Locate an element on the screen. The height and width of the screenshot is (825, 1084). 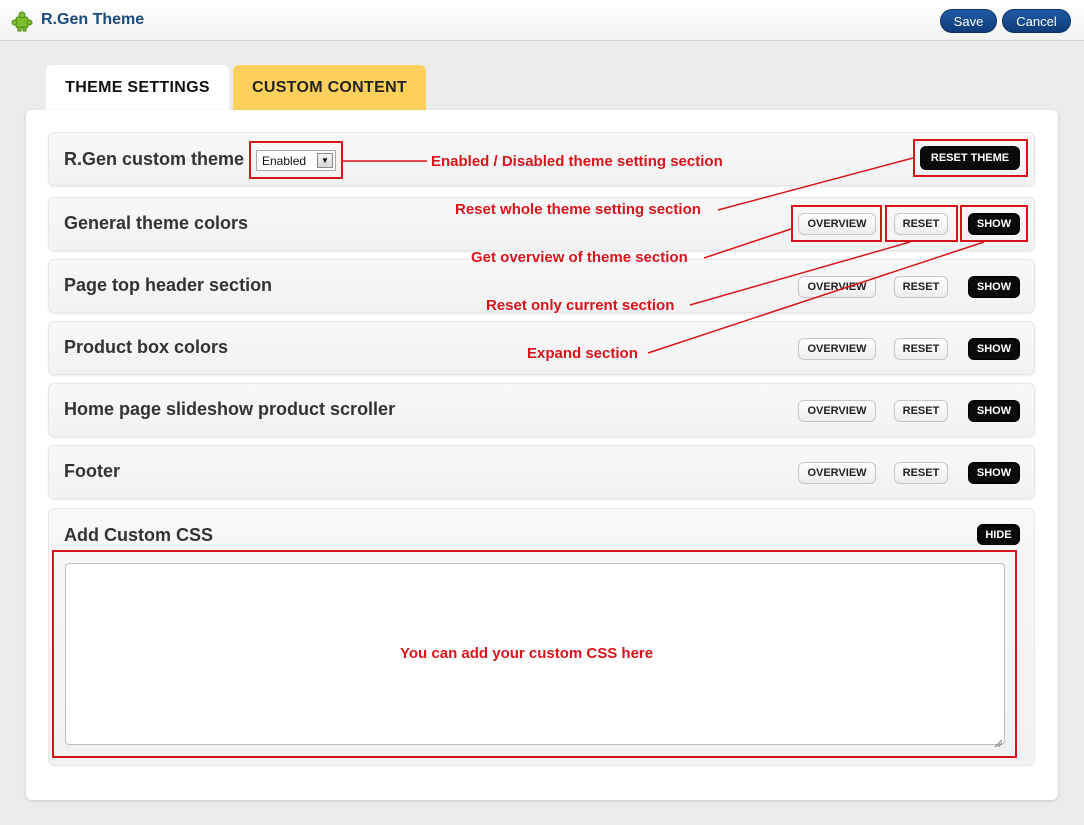
annotation-reset-current: Reset only current section is located at coordinates (580, 305).